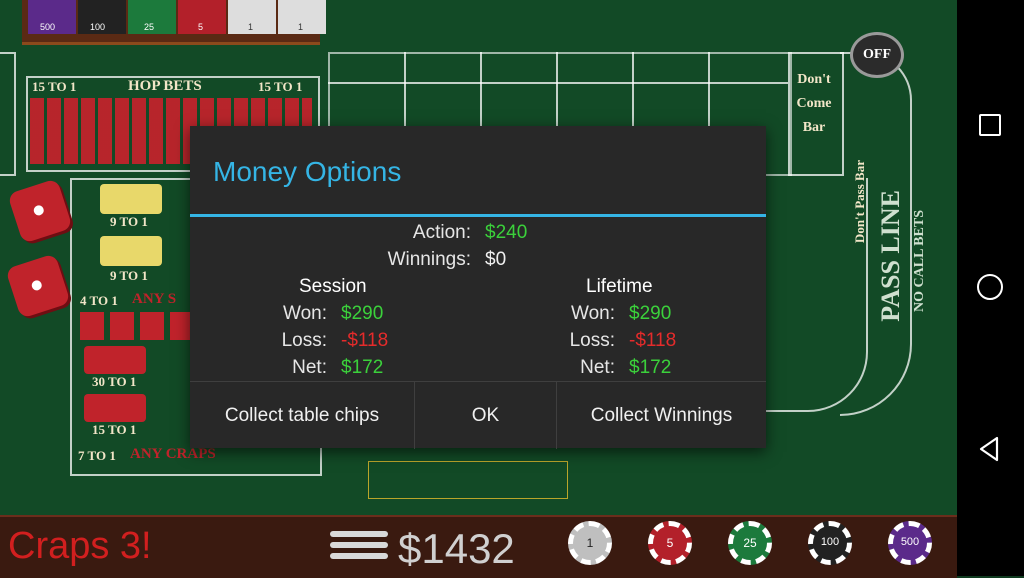  Describe the element at coordinates (54, 86) in the screenshot. I see `hop-odds-left: 15 TO 1` at that location.